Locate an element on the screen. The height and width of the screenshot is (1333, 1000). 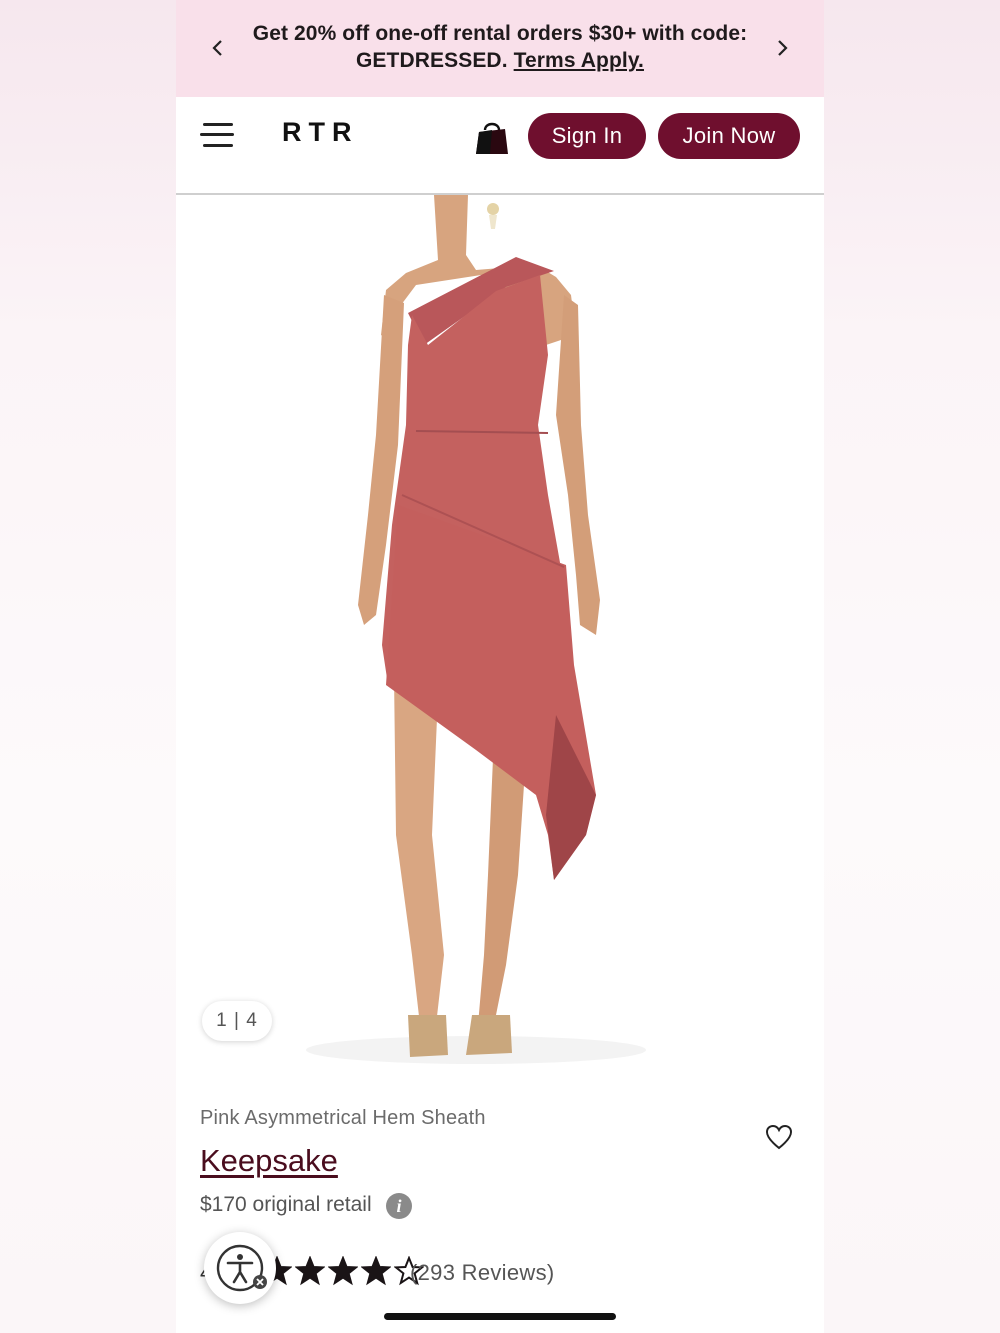
rtr-logo: RTR is located at coordinates (320, 132).